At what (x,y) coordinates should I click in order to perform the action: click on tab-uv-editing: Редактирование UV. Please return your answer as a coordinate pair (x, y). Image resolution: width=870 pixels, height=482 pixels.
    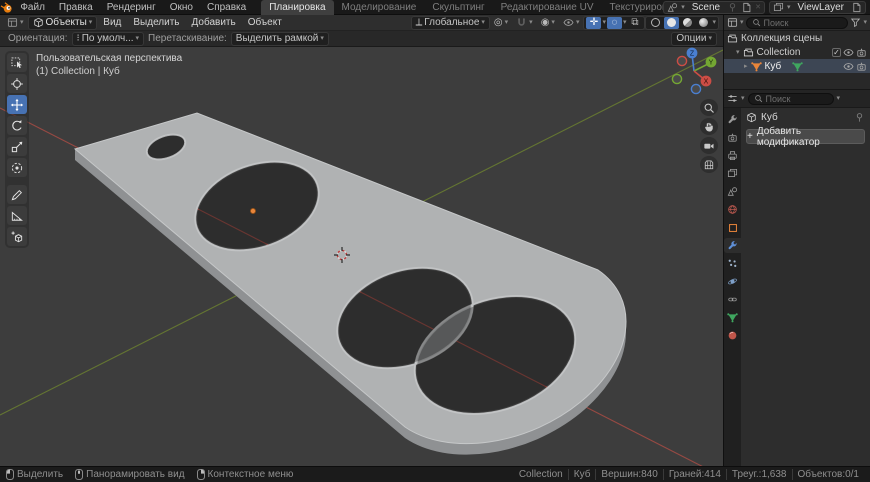
    Looking at the image, I should click on (547, 7).